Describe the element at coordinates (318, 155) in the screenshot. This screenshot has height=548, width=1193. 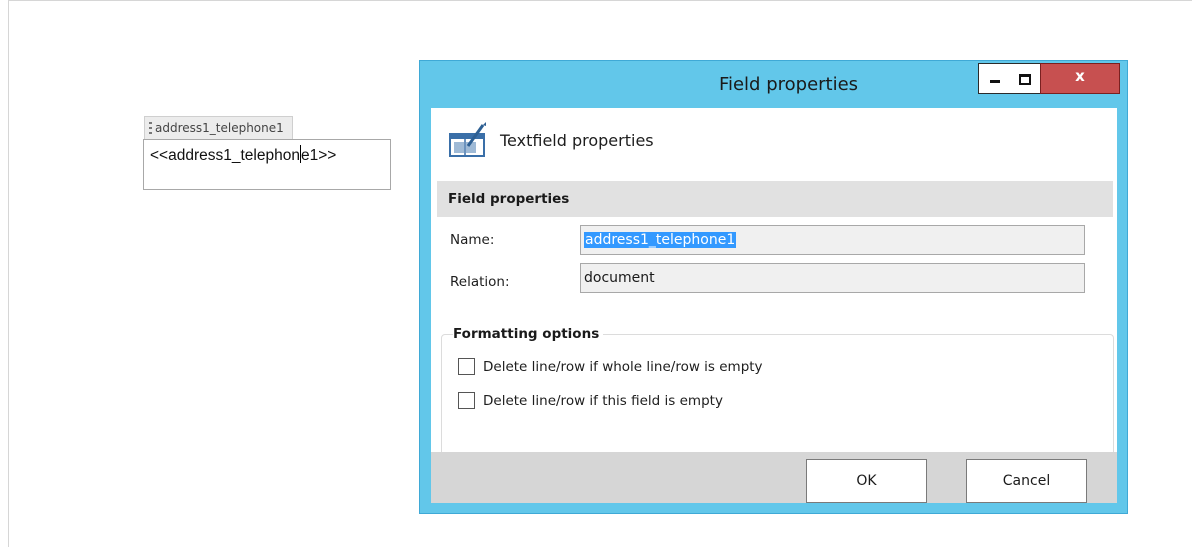
I see `merge-field-text-end: e1>>` at that location.